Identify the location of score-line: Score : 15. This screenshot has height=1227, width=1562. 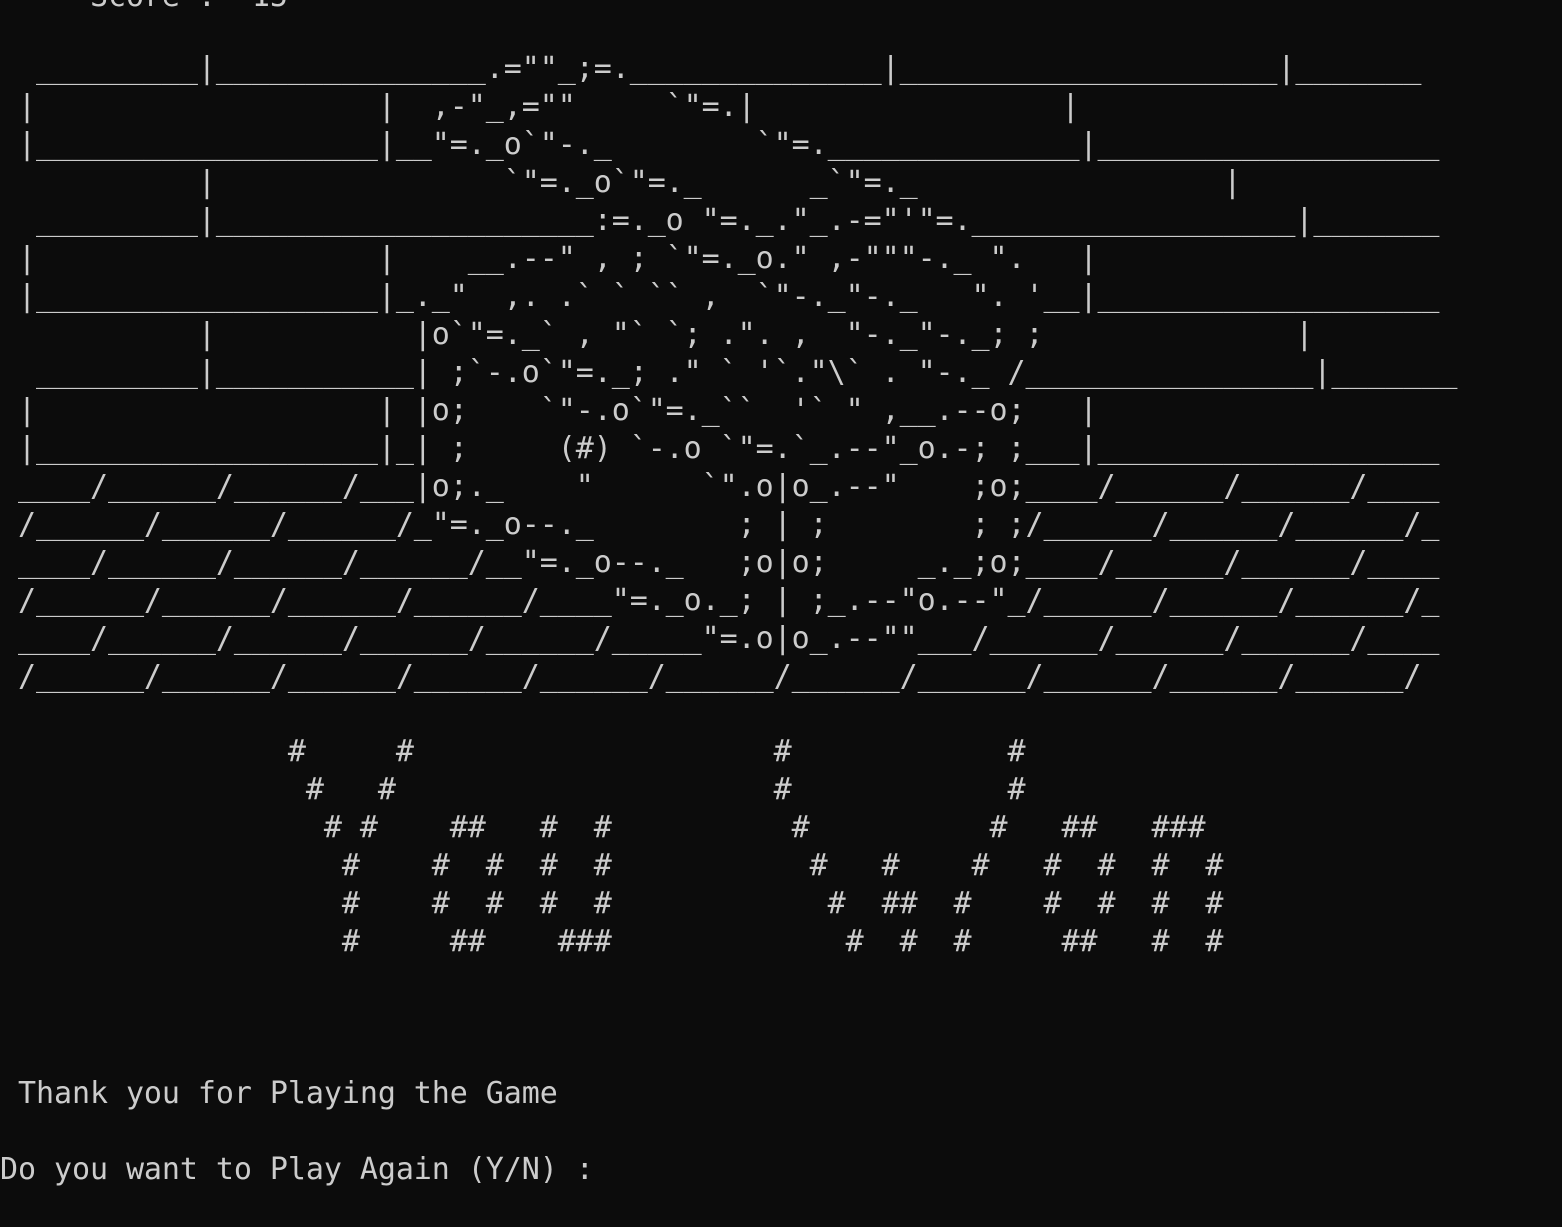
(144, 8).